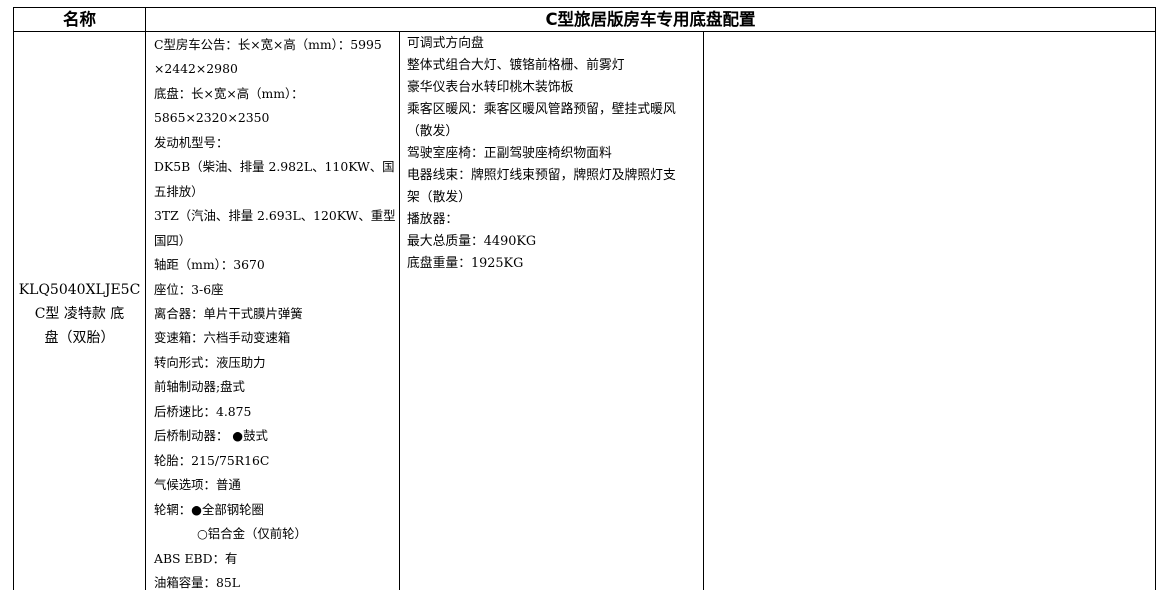  I want to click on spec-line: 五排放）, so click(179, 191).